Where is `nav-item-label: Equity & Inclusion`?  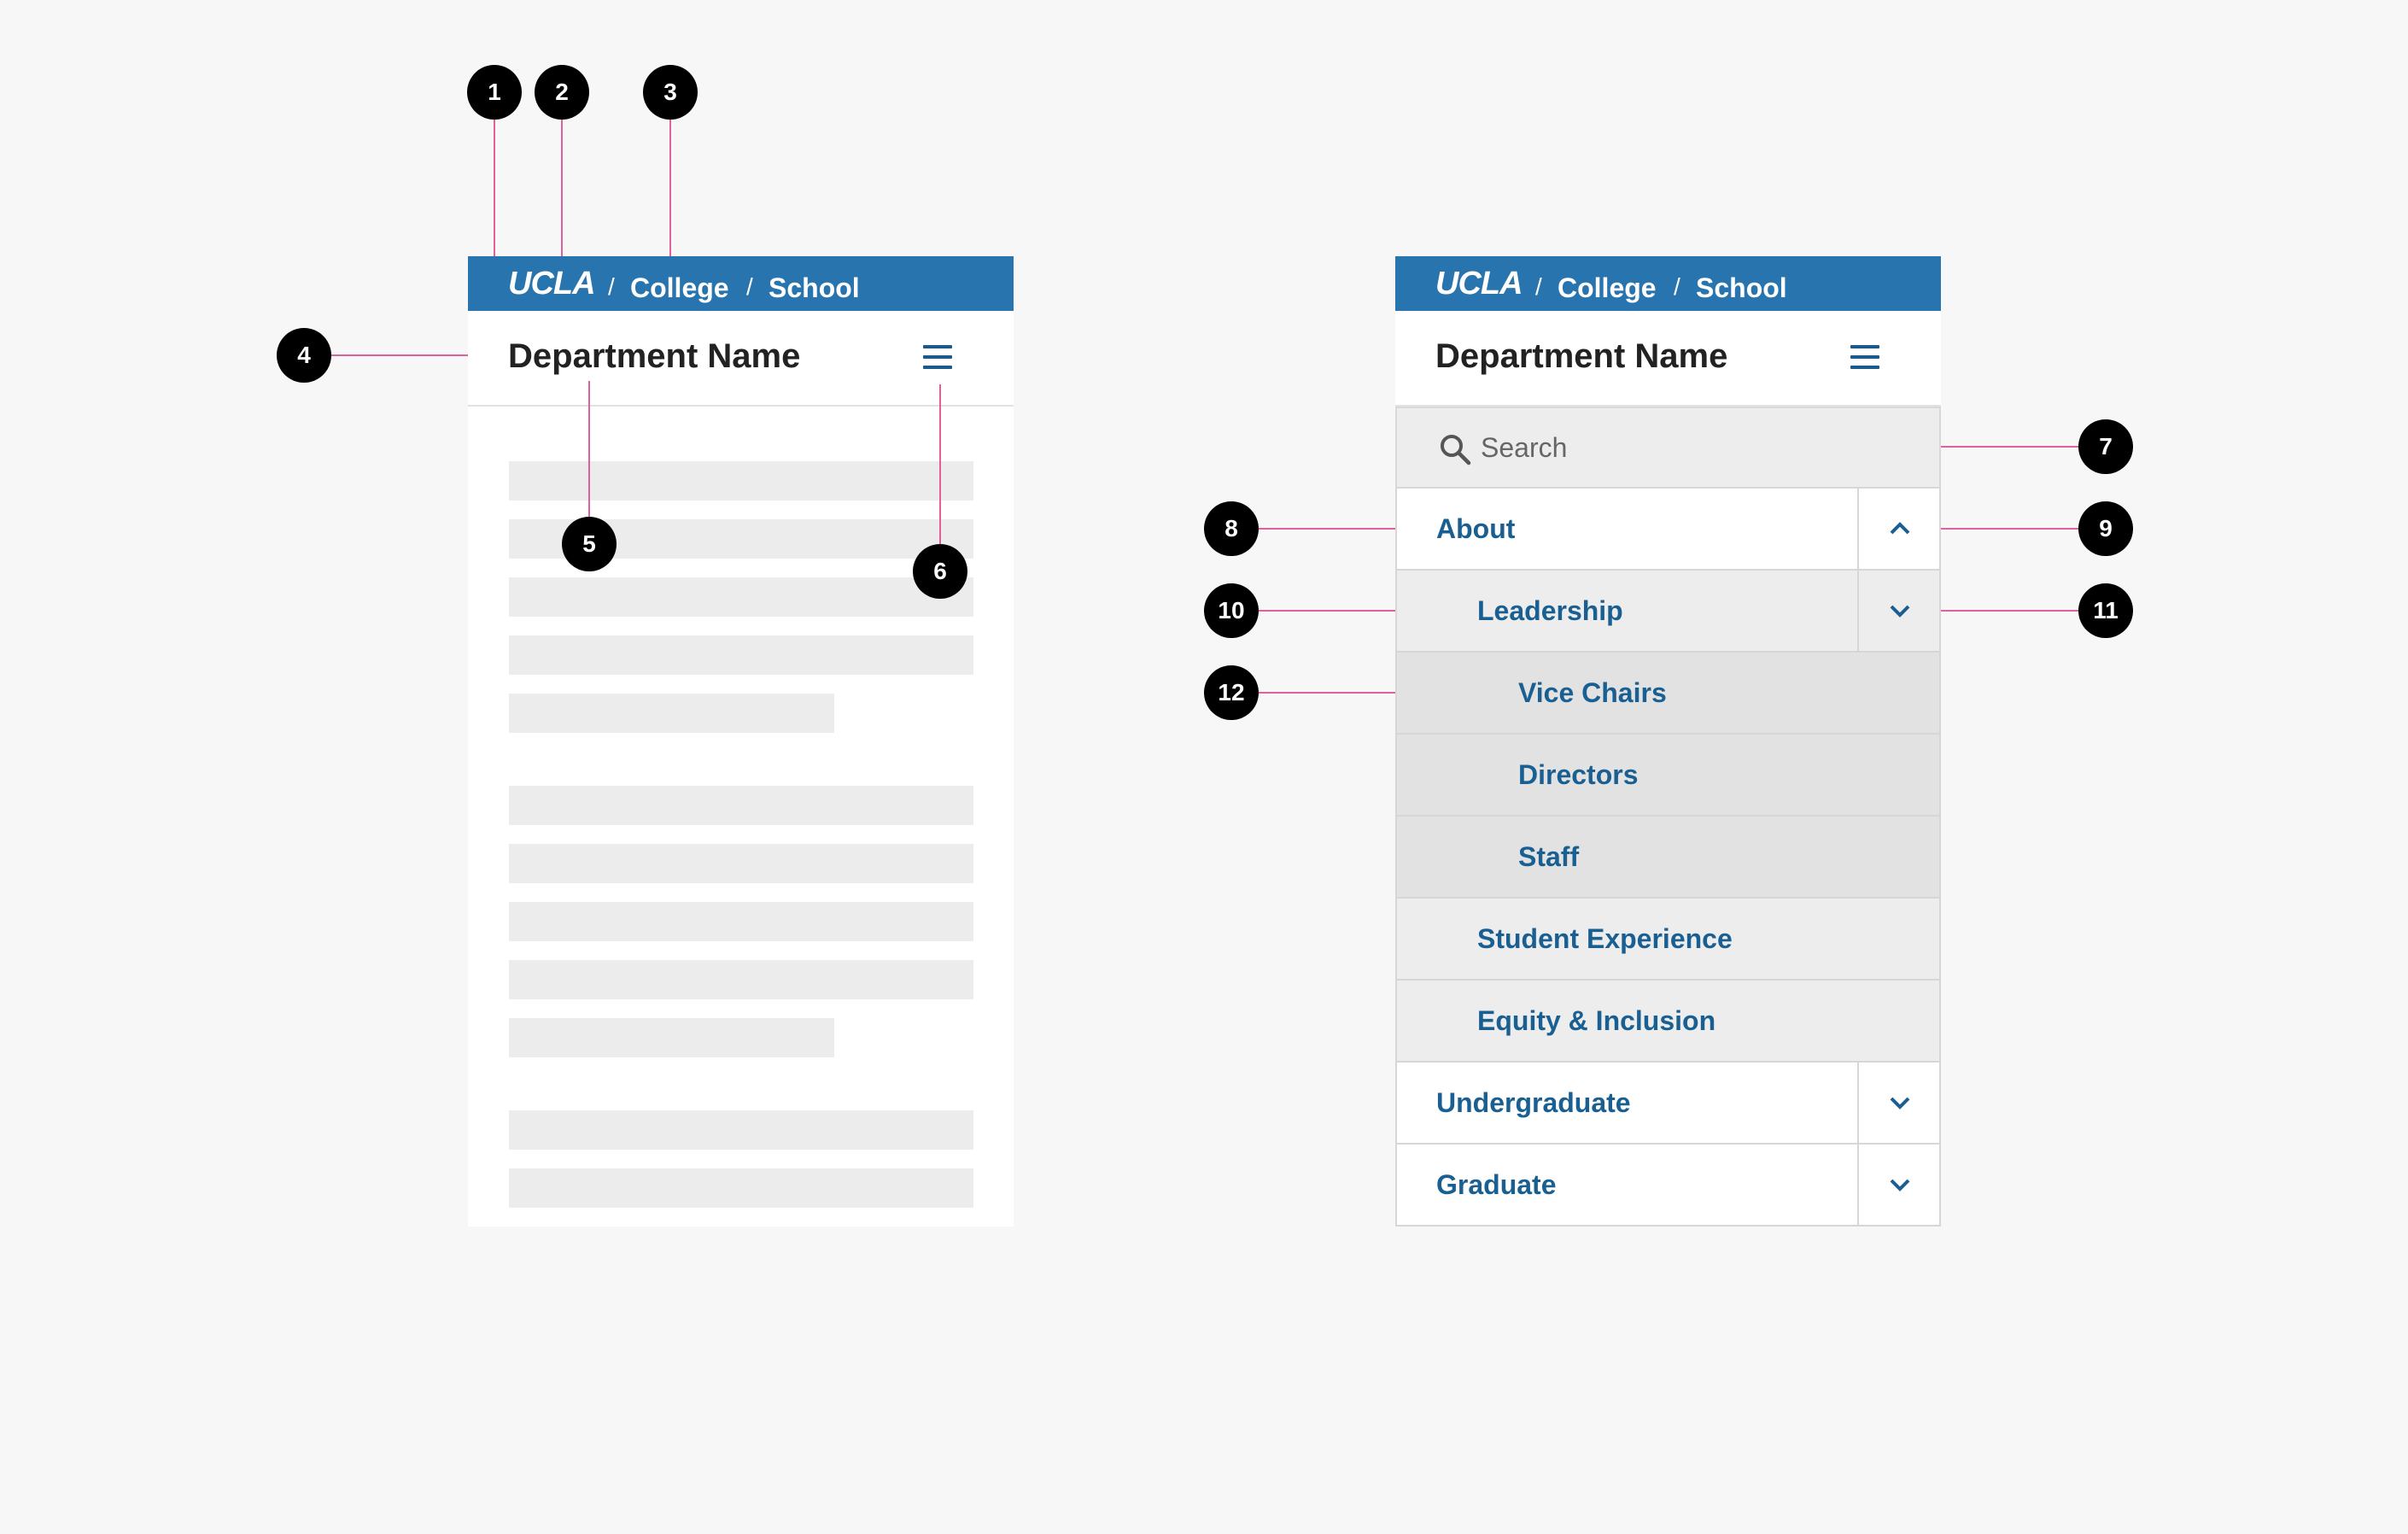 nav-item-label: Equity & Inclusion is located at coordinates (1596, 1021).